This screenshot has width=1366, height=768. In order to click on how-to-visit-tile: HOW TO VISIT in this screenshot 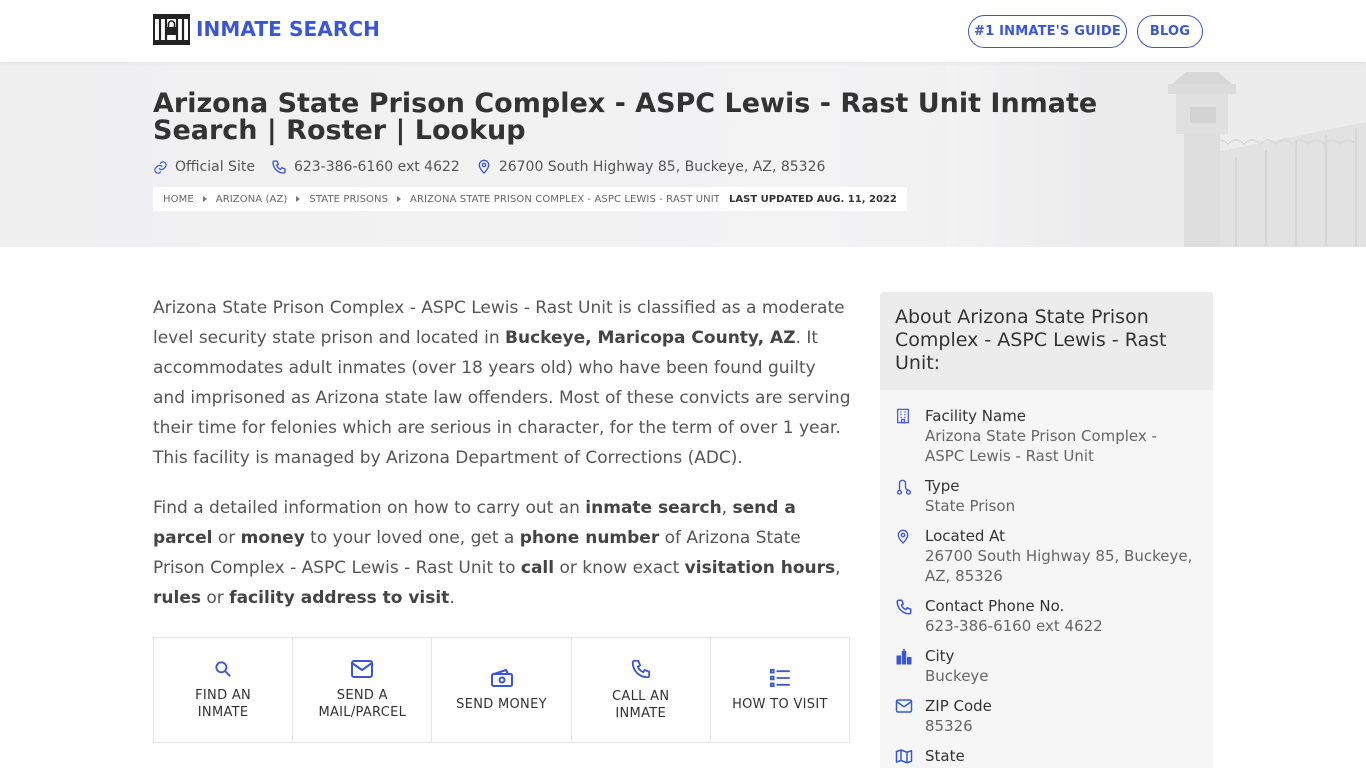, I will do `click(780, 690)`.